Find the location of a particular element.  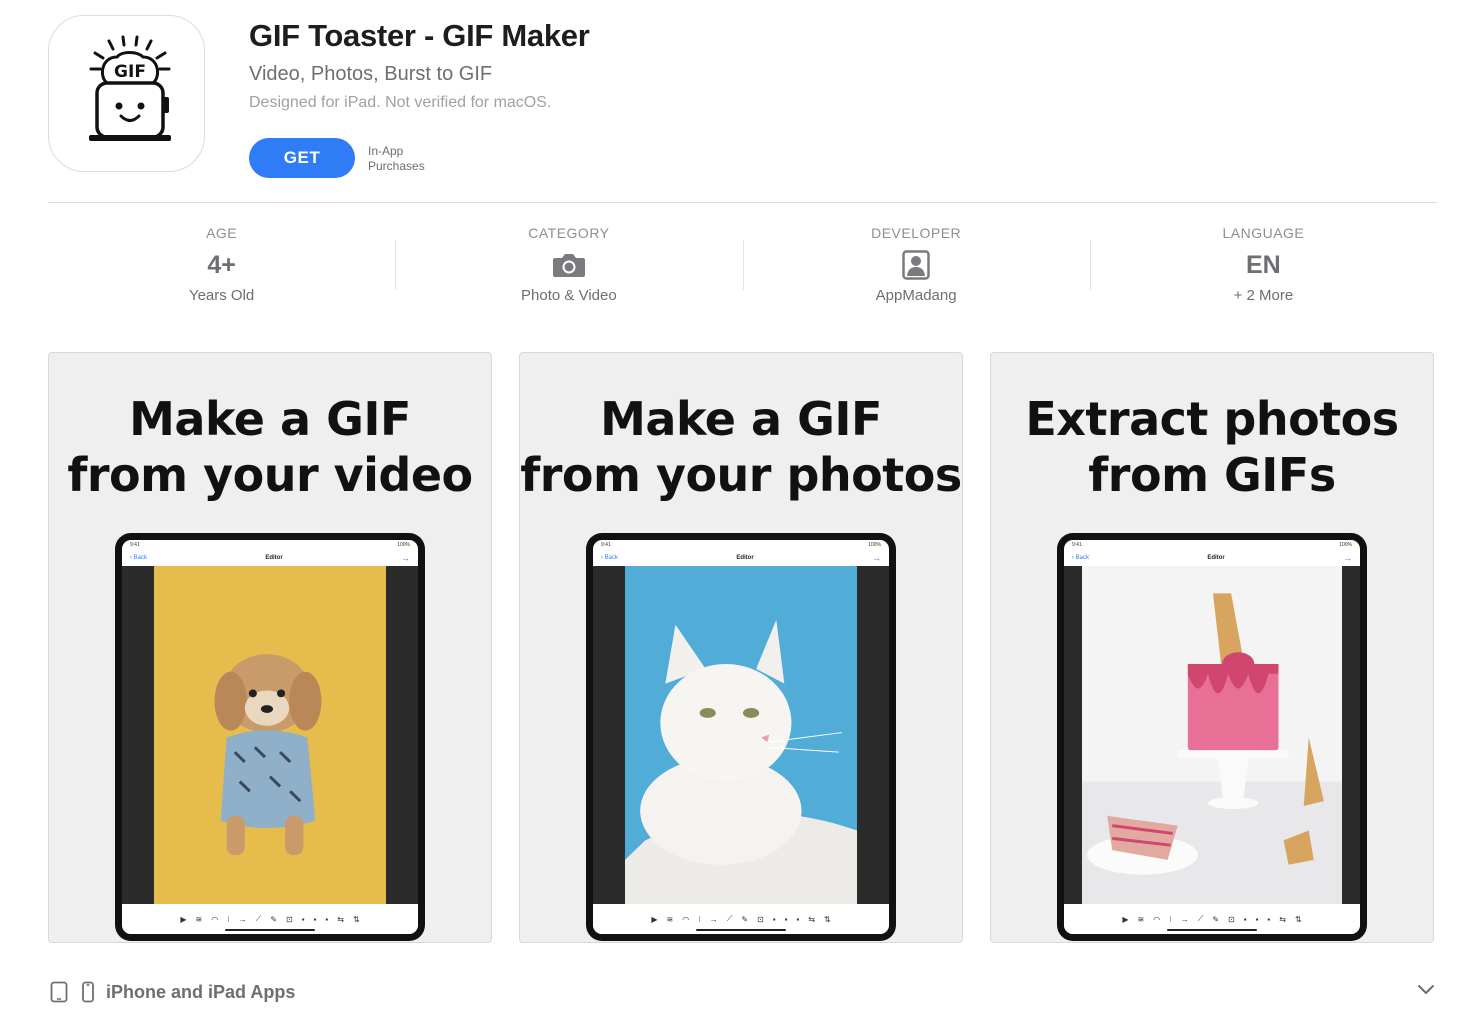

iphone-icon is located at coordinates (88, 992).